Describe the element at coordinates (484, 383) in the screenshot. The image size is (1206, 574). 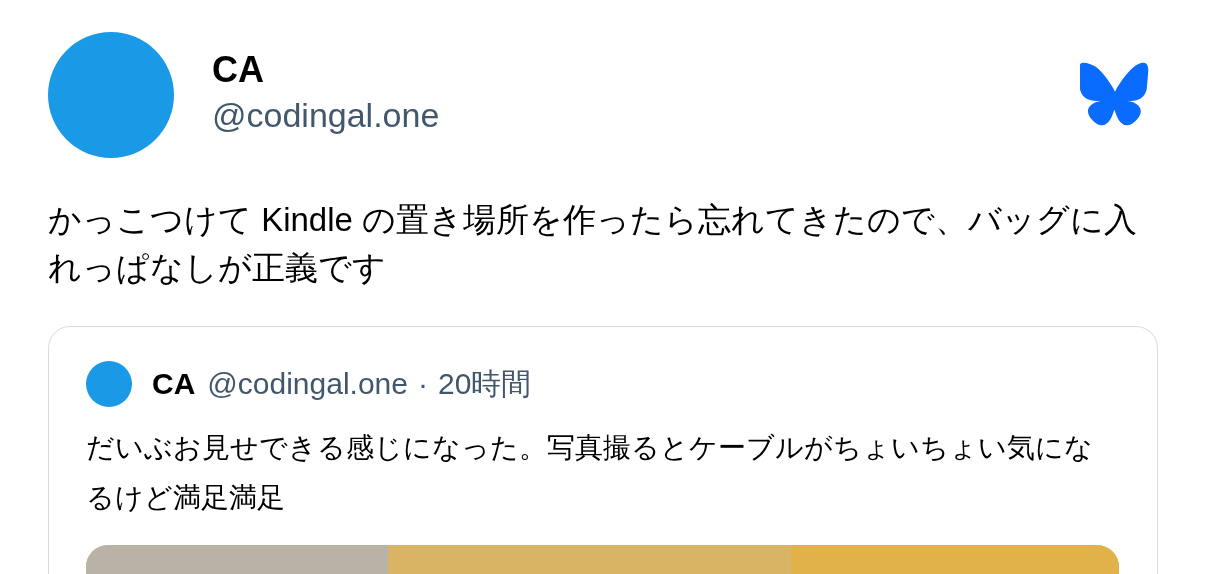
I see `post-time: 20時間` at that location.